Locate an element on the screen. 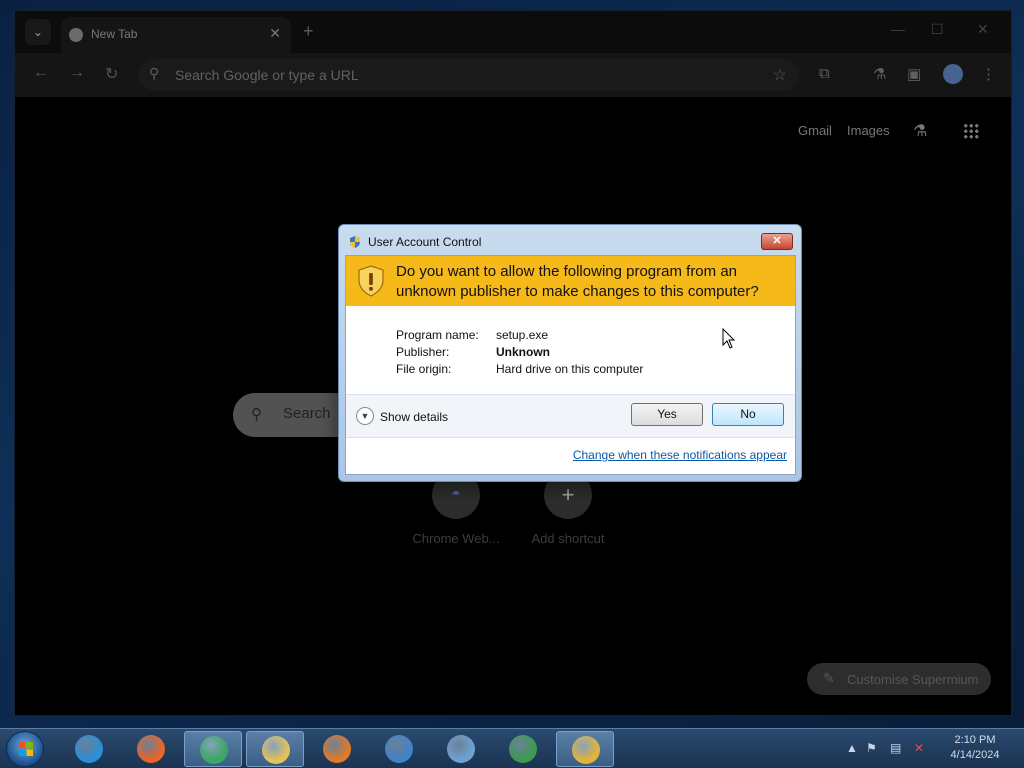 The width and height of the screenshot is (1024, 768). info-row-publisher: Publisher: Unknown is located at coordinates (519, 353).